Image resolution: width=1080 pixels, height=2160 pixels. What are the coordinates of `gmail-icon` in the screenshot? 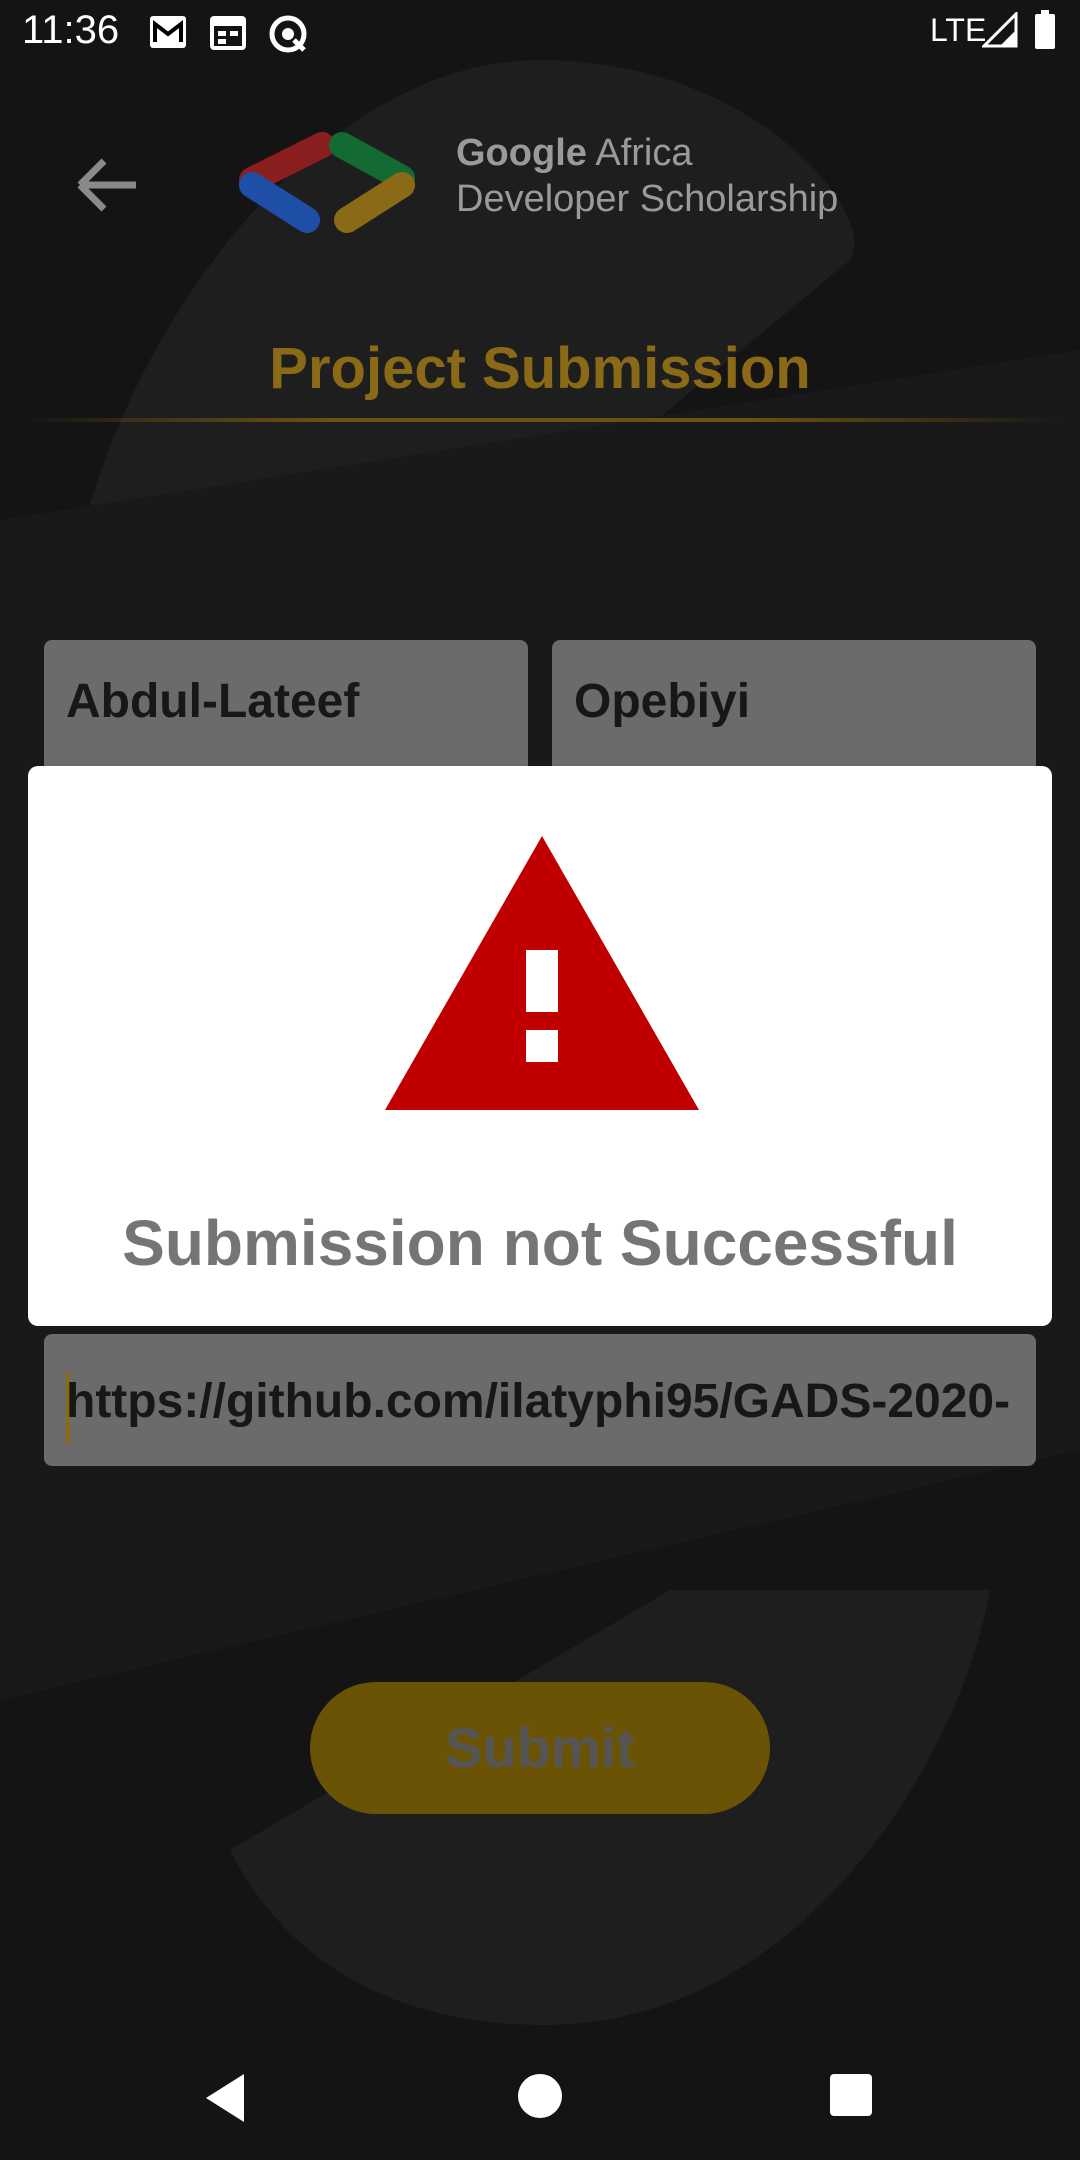 It's located at (168, 32).